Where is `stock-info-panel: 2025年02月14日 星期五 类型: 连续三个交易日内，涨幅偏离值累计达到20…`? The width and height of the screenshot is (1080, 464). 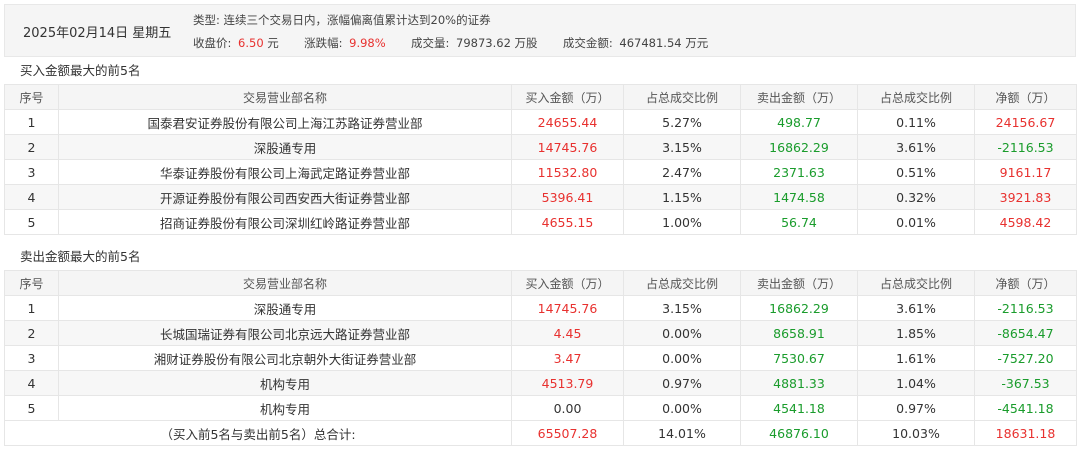
stock-info-panel: 2025年02月14日 星期五 类型: 连续三个交易日内，涨幅偏离值累计达到20… is located at coordinates (540, 30).